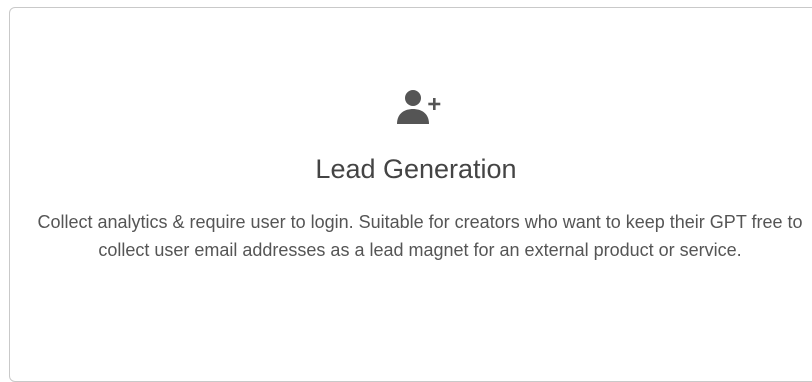 This screenshot has width=812, height=382. I want to click on card-title: Lead Generation, so click(416, 169).